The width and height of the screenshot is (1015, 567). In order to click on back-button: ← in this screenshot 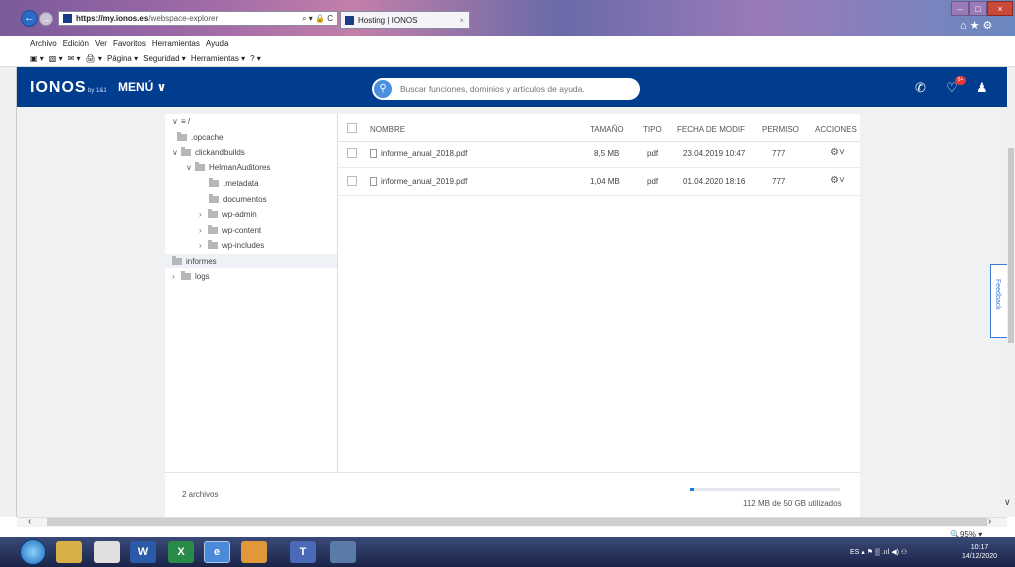, I will do `click(29, 18)`.